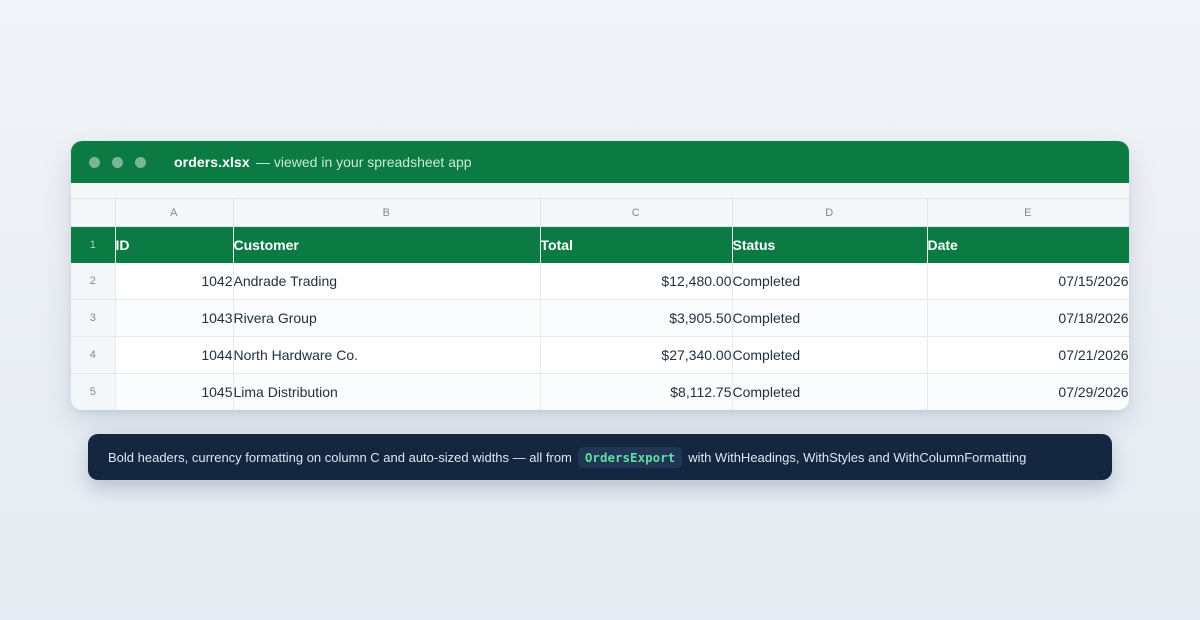 The width and height of the screenshot is (1200, 620). Describe the element at coordinates (93, 213) in the screenshot. I see `select-all-corner` at that location.